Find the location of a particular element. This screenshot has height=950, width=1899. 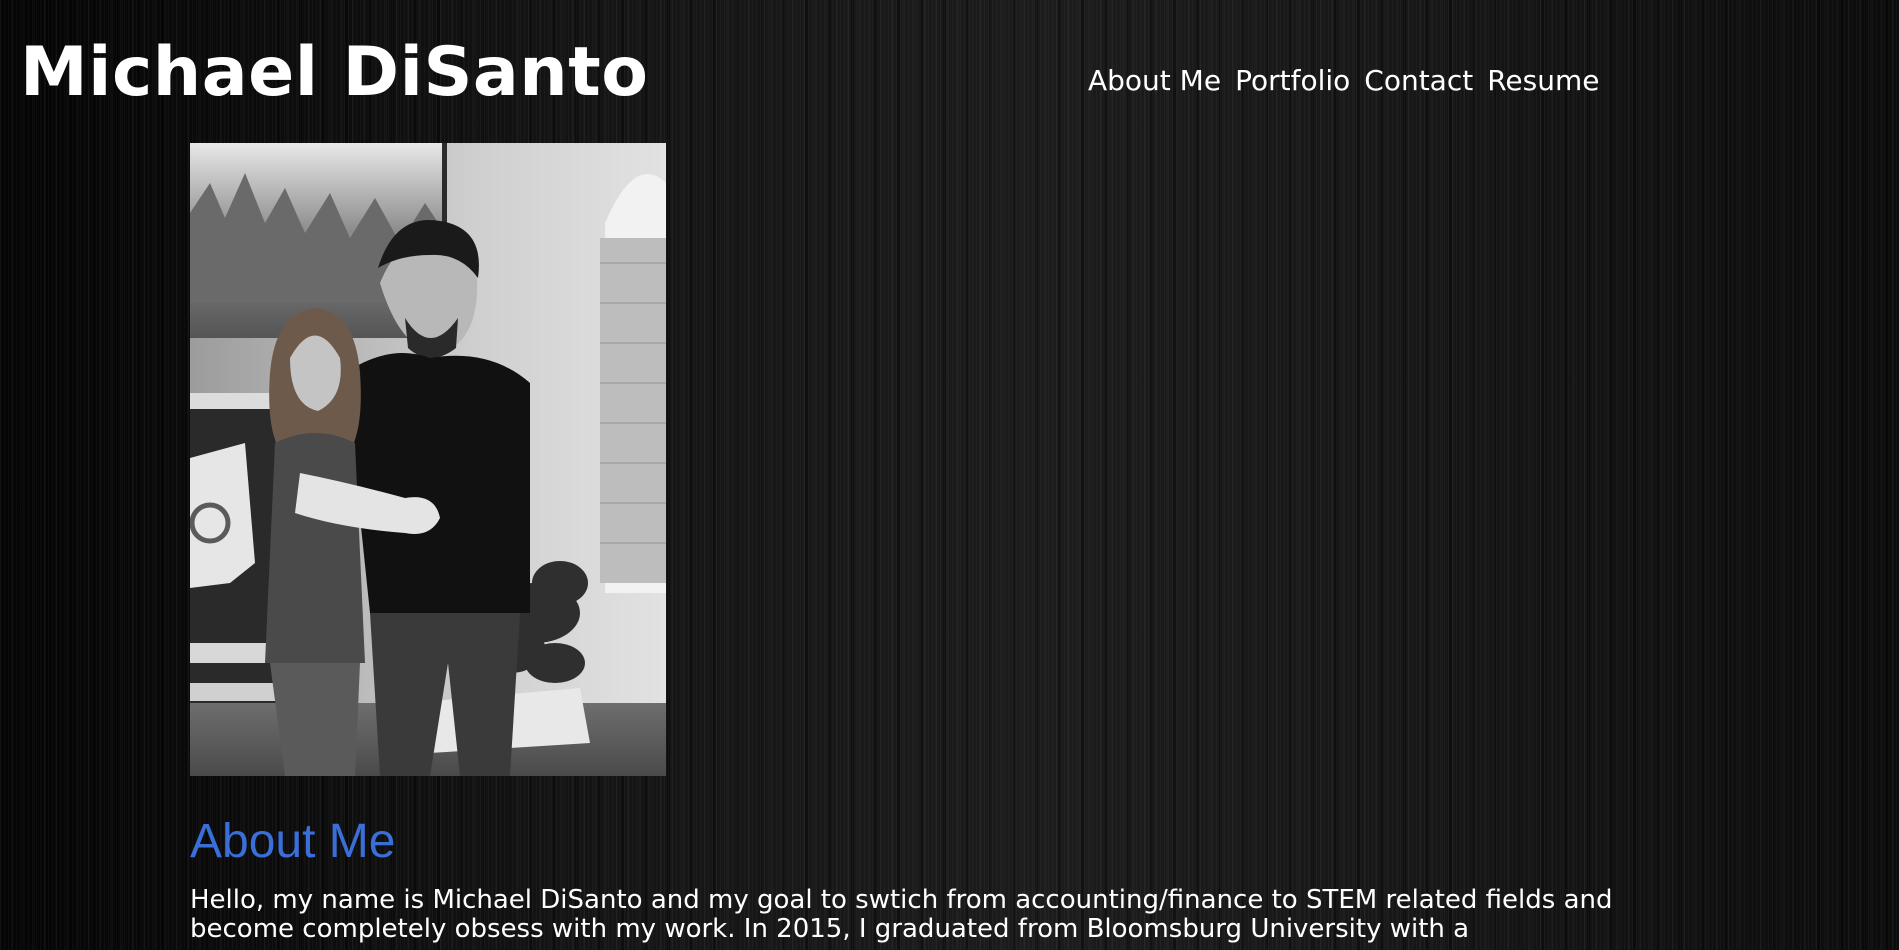

nav-link-contact: Contact is located at coordinates (1418, 81).